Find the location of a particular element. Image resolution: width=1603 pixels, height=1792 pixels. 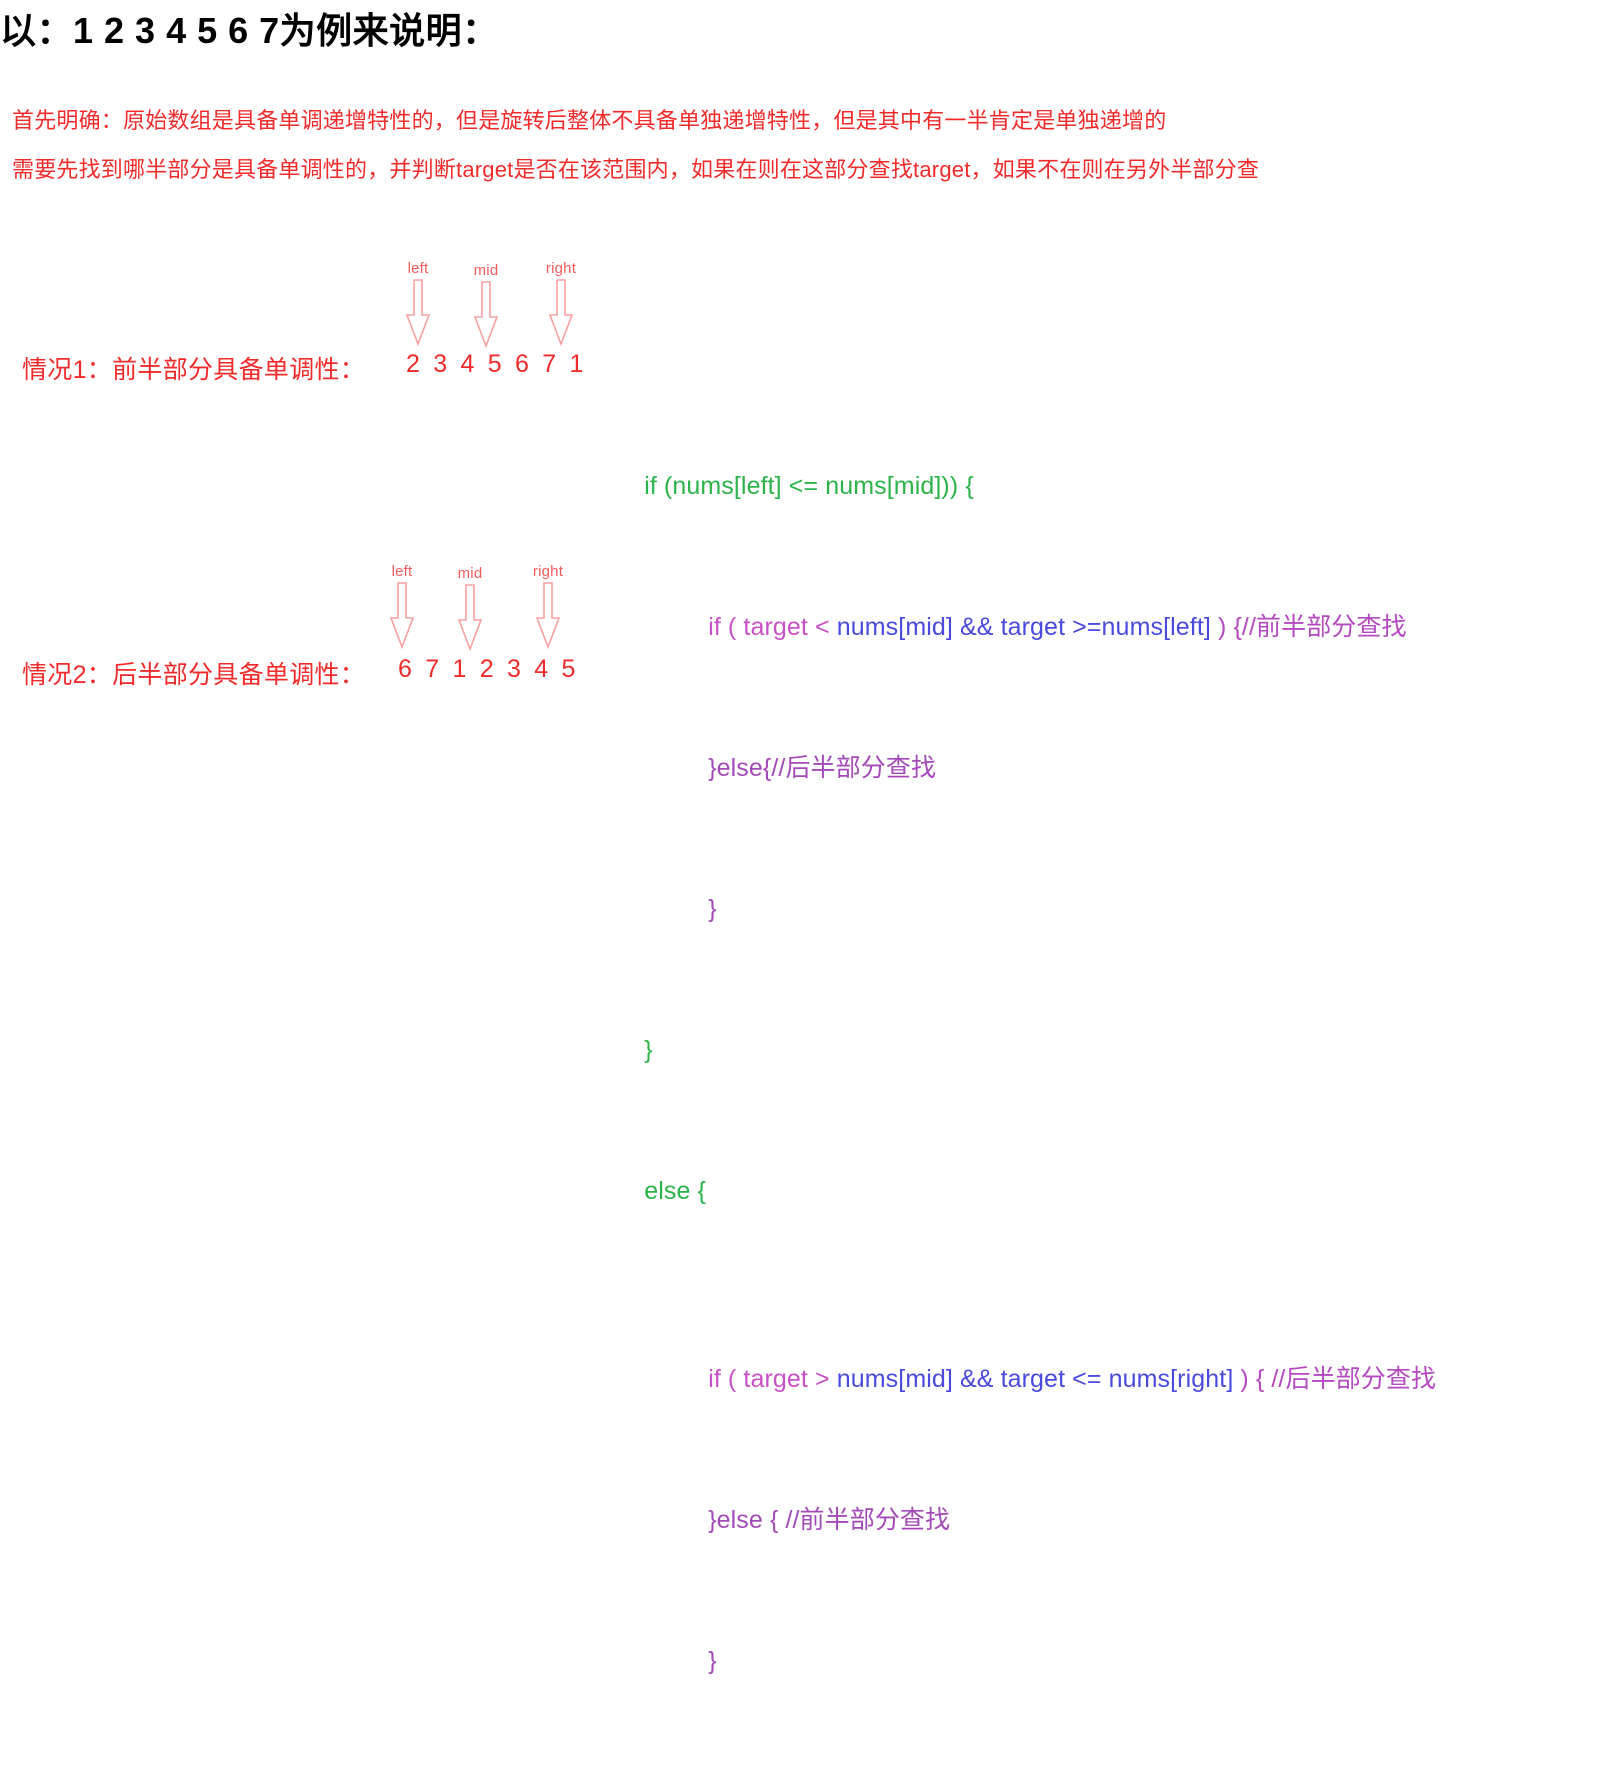

code-text: }else { //前半部分查找 is located at coordinates (829, 1520).